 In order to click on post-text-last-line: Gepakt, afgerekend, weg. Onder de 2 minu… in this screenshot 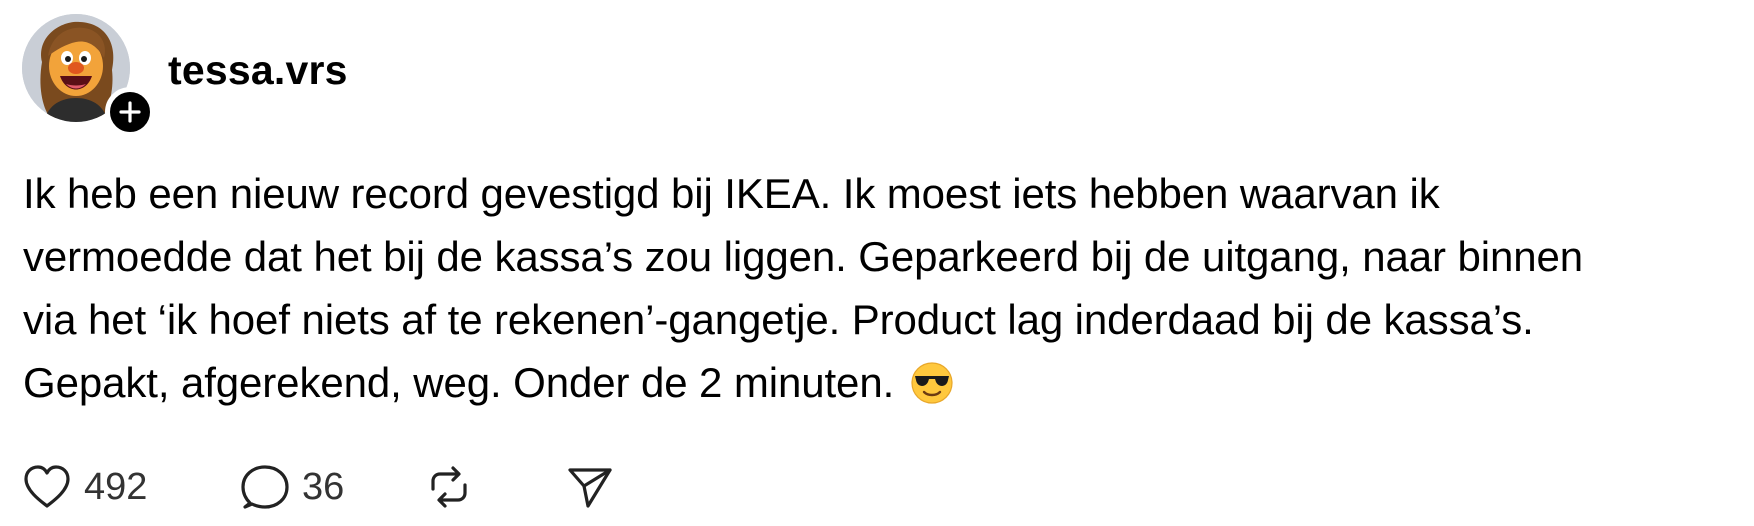, I will do `click(883, 382)`.